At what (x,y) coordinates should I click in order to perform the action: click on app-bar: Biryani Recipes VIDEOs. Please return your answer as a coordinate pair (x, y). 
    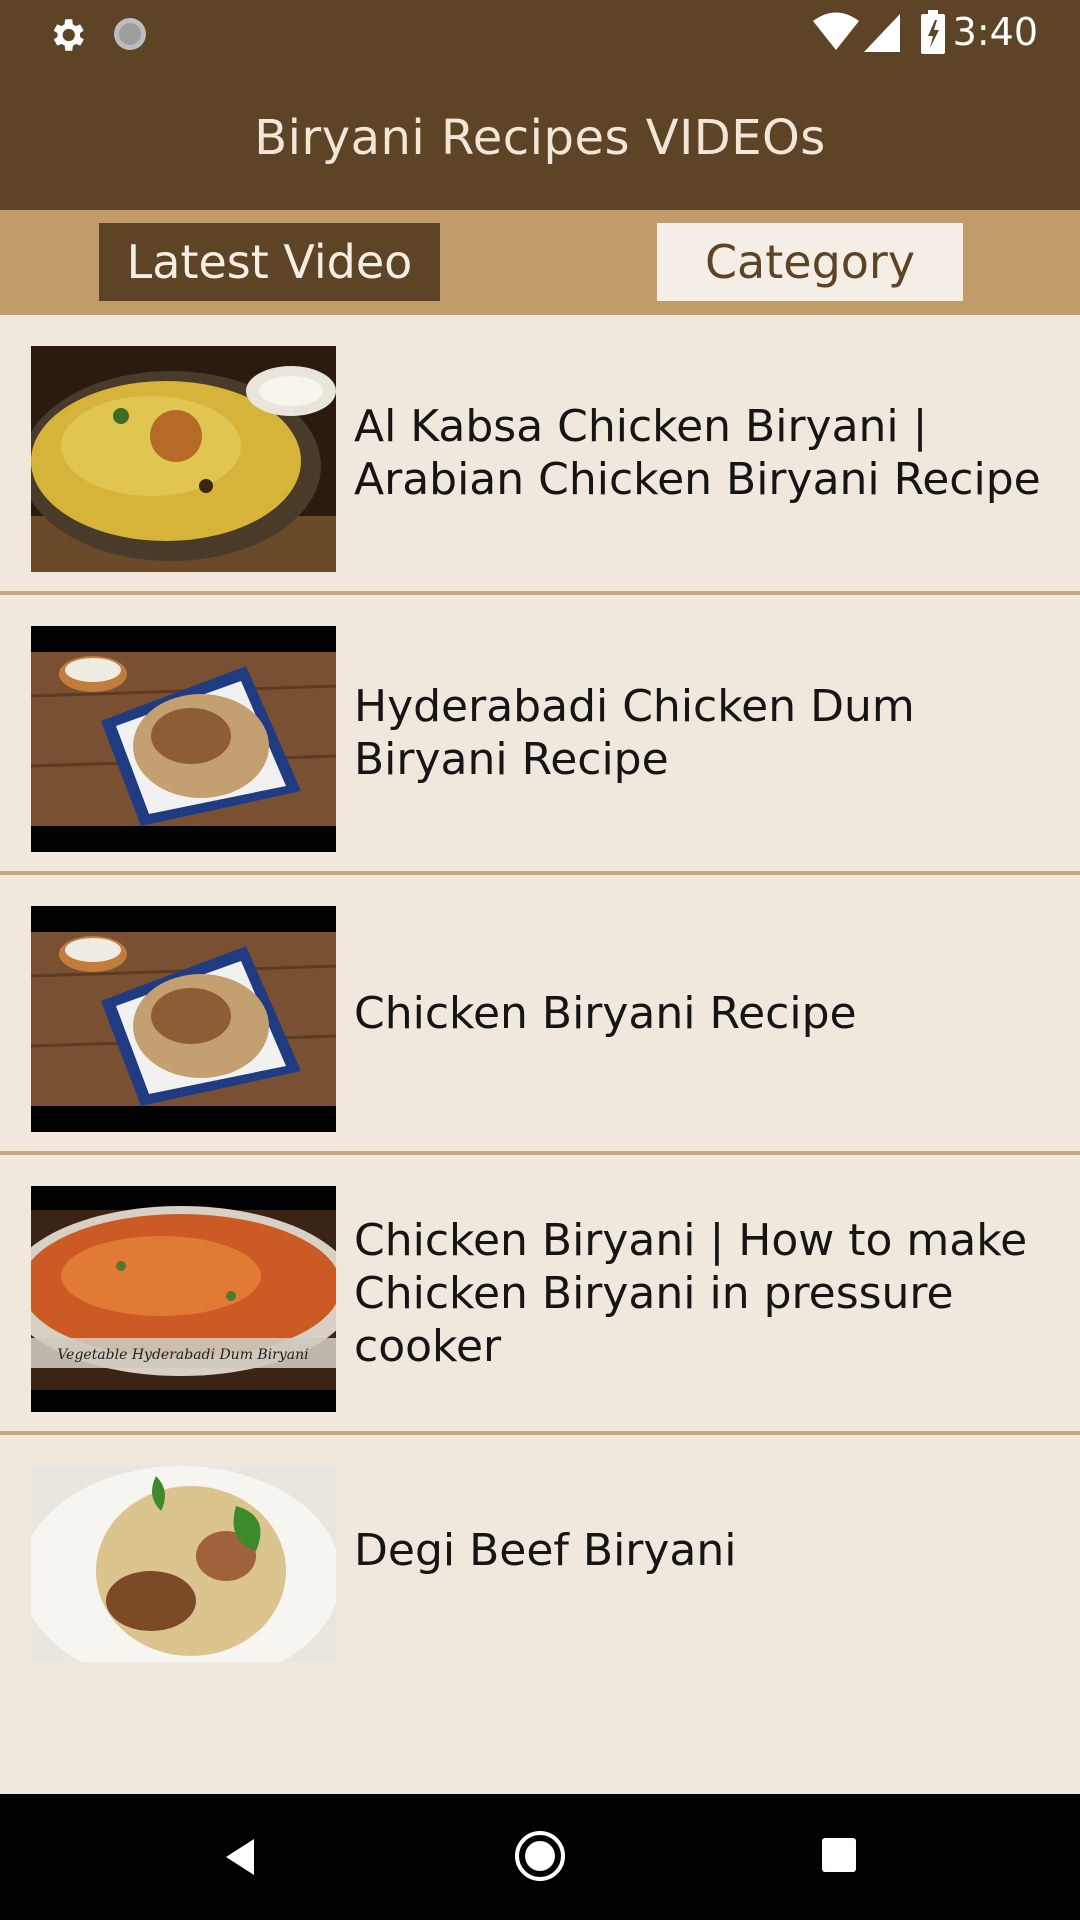
    Looking at the image, I should click on (540, 138).